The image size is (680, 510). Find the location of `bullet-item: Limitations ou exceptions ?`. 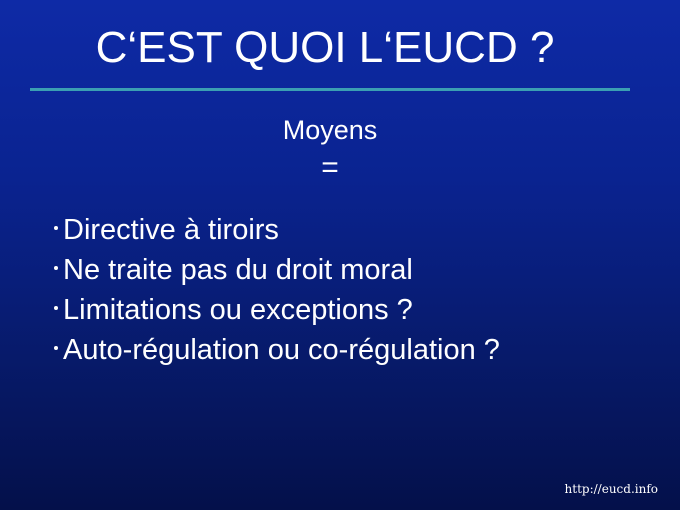

bullet-item: Limitations ou exceptions ? is located at coordinates (277, 310).